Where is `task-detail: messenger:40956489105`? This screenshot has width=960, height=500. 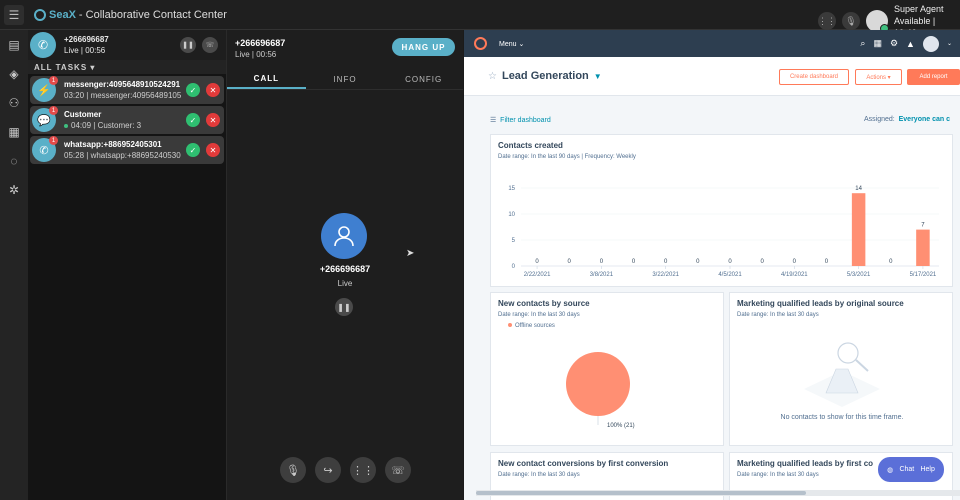
task-detail: messenger:40956489105 is located at coordinates (136, 95).